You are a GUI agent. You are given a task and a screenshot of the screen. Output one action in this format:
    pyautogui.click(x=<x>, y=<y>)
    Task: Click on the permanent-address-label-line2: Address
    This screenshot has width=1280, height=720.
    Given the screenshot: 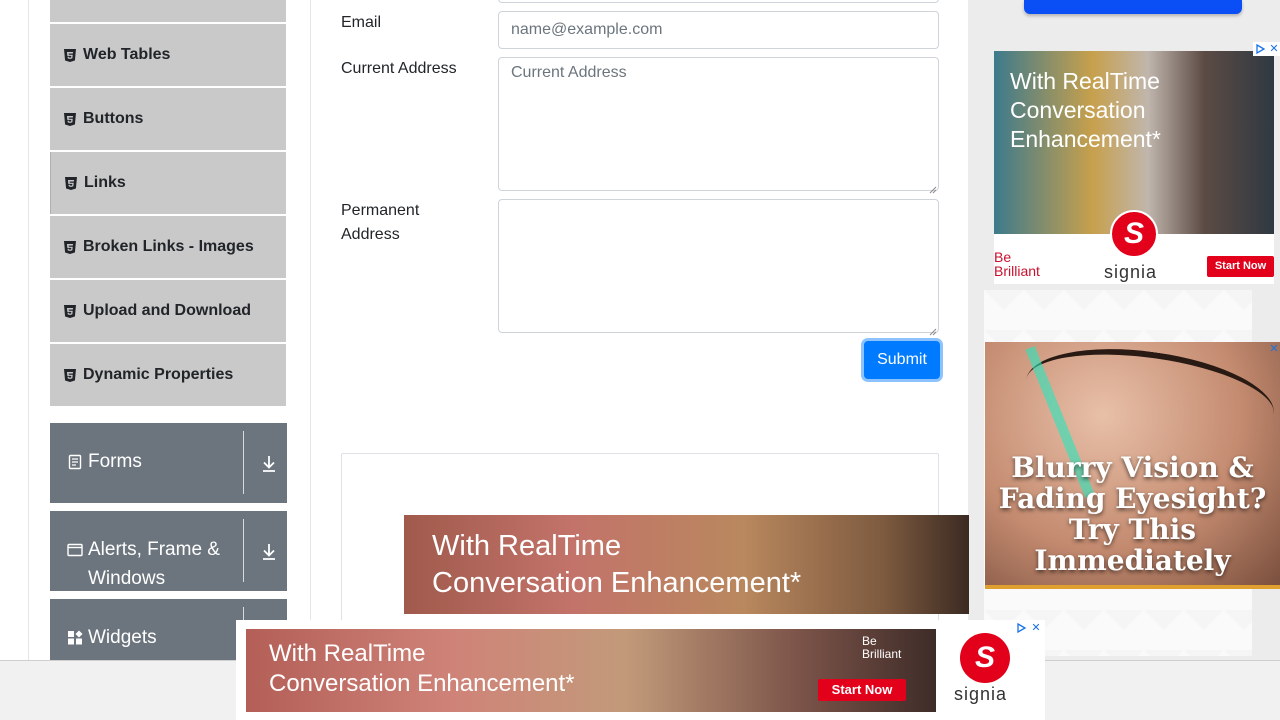 What is the action you would take?
    pyautogui.click(x=370, y=234)
    